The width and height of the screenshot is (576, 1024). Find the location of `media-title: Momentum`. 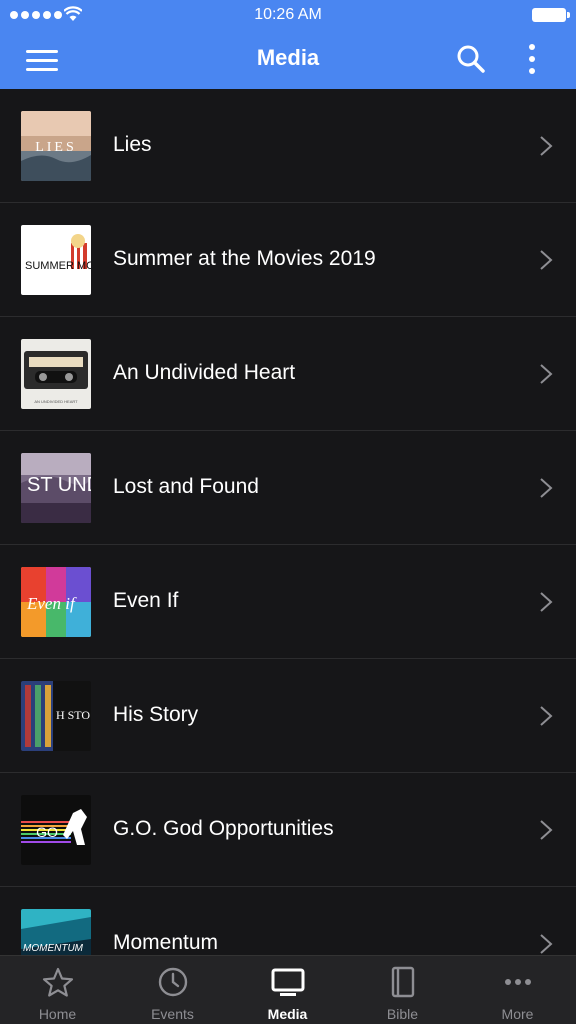

media-title: Momentum is located at coordinates (166, 942).